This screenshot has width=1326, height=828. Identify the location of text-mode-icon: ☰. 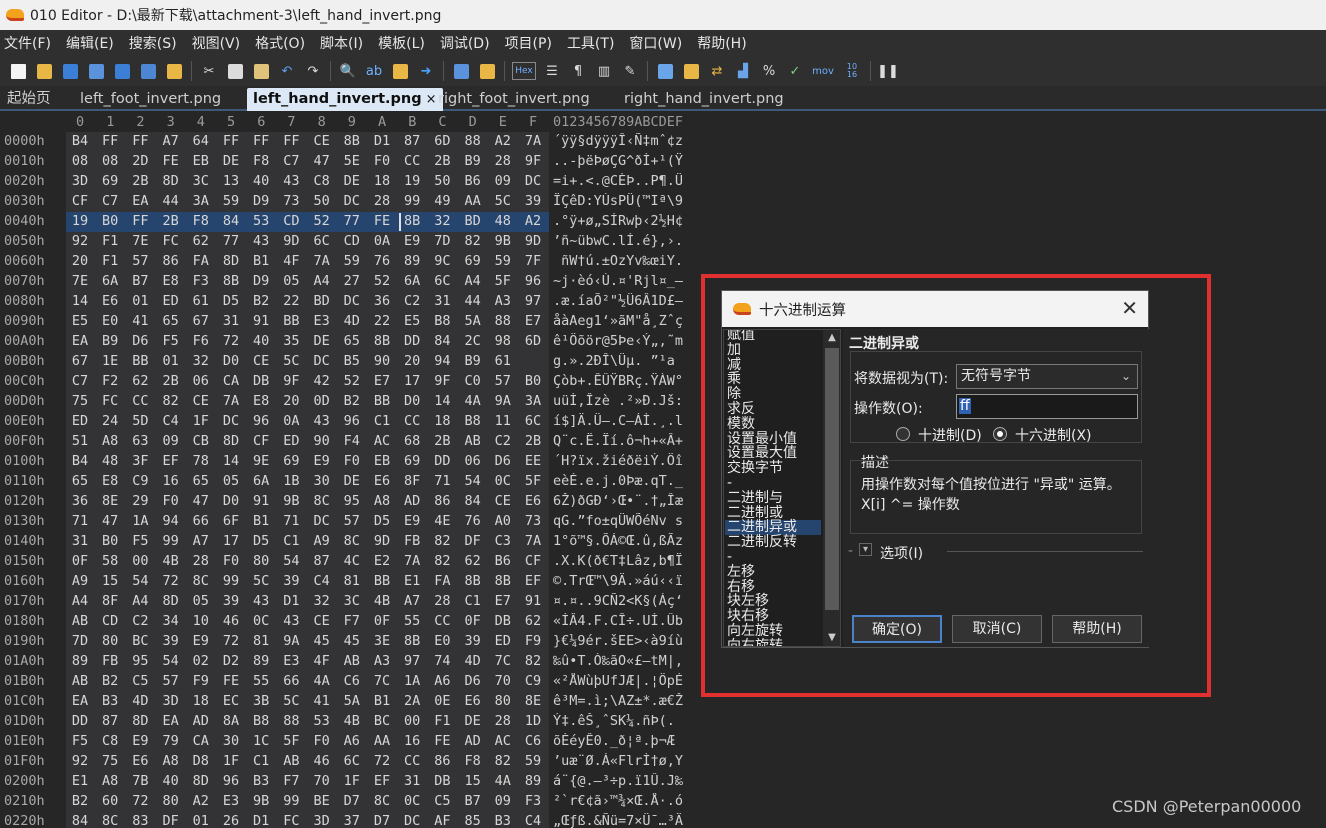
(552, 71).